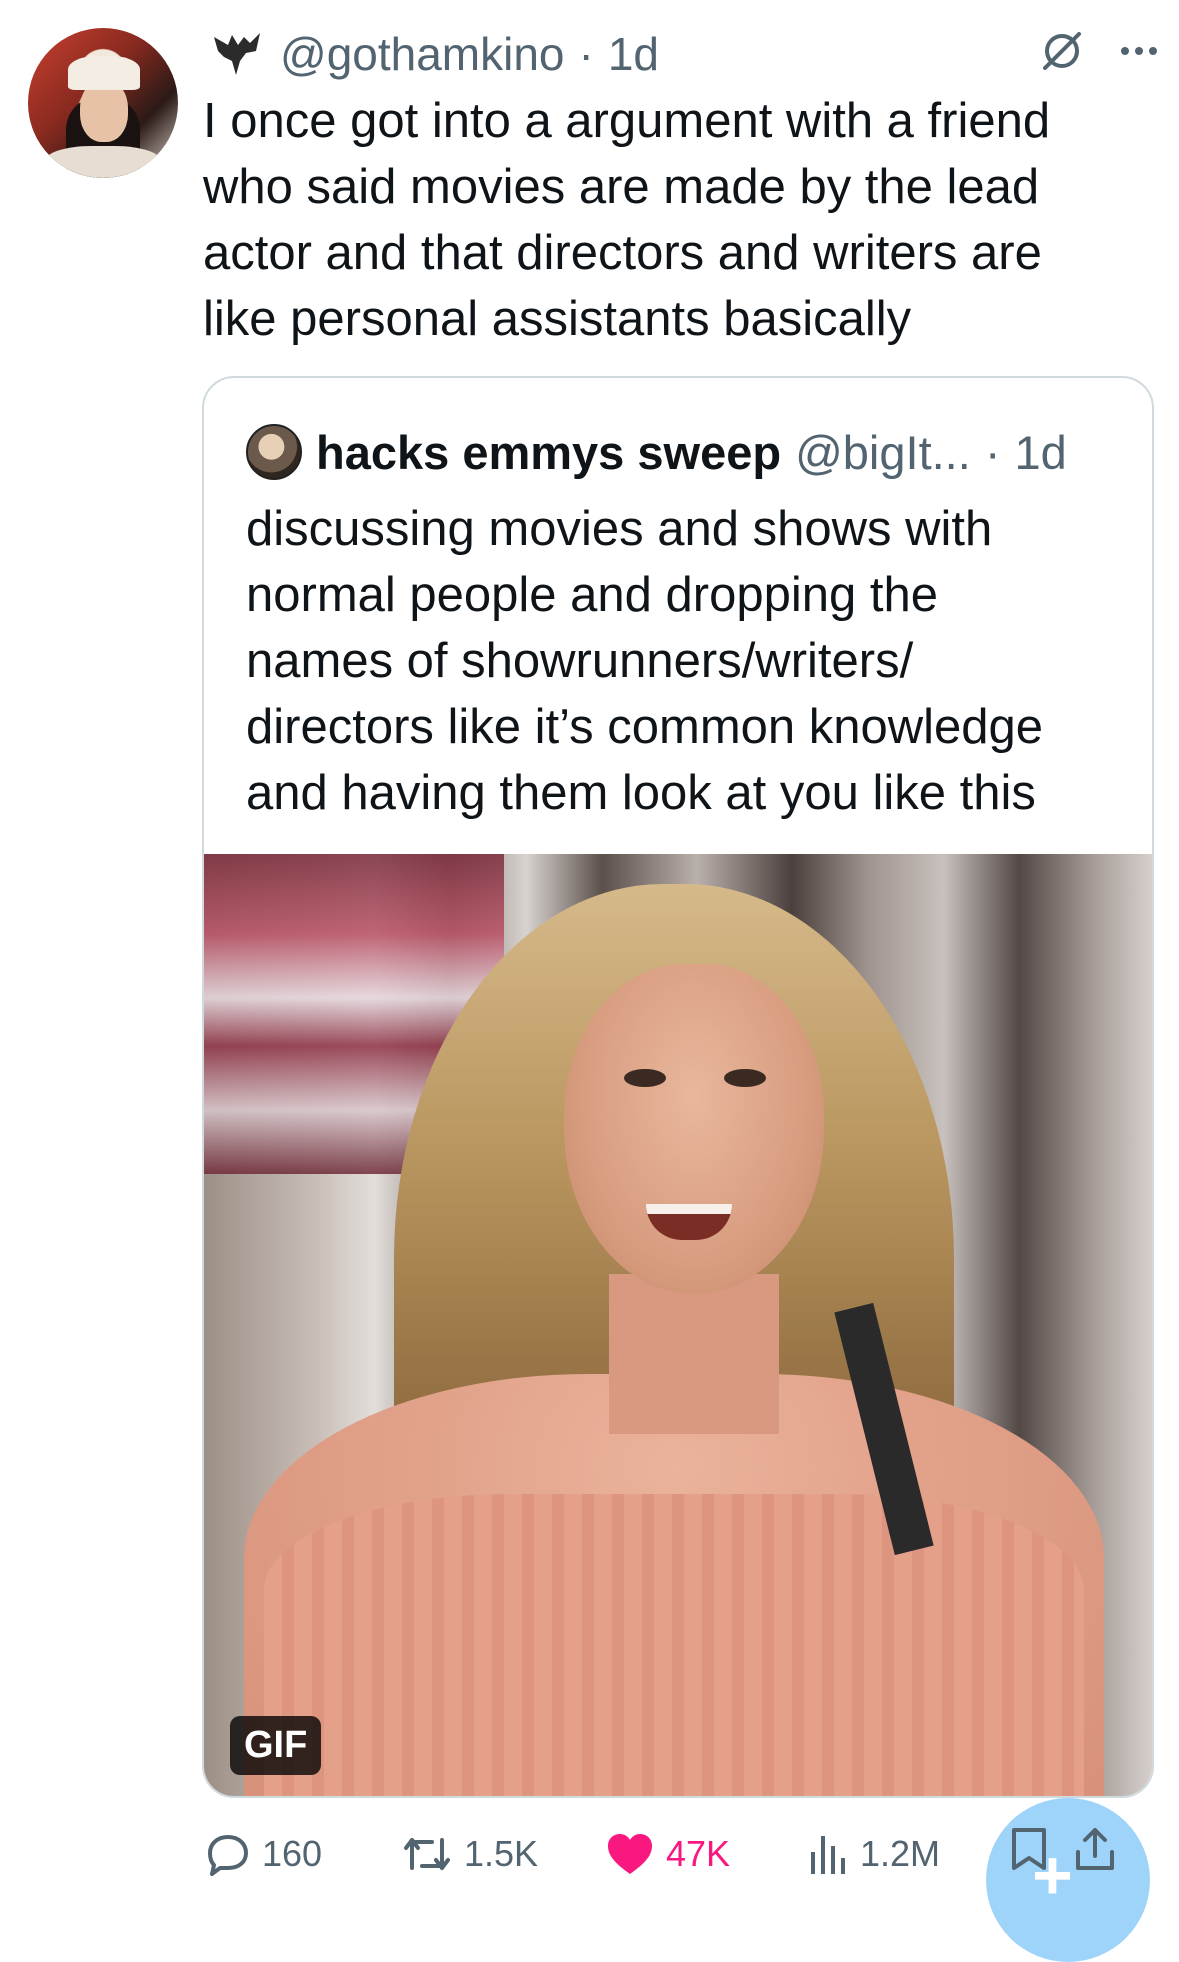 The height and width of the screenshot is (1962, 1179). Describe the element at coordinates (427, 1854) in the screenshot. I see `repost-icon` at that location.